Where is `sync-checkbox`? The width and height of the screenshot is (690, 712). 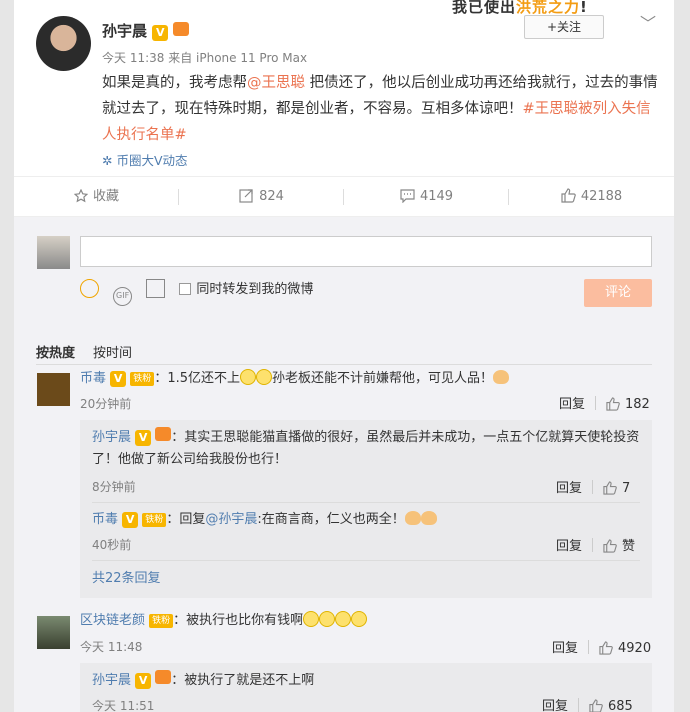
sync-checkbox is located at coordinates (185, 289).